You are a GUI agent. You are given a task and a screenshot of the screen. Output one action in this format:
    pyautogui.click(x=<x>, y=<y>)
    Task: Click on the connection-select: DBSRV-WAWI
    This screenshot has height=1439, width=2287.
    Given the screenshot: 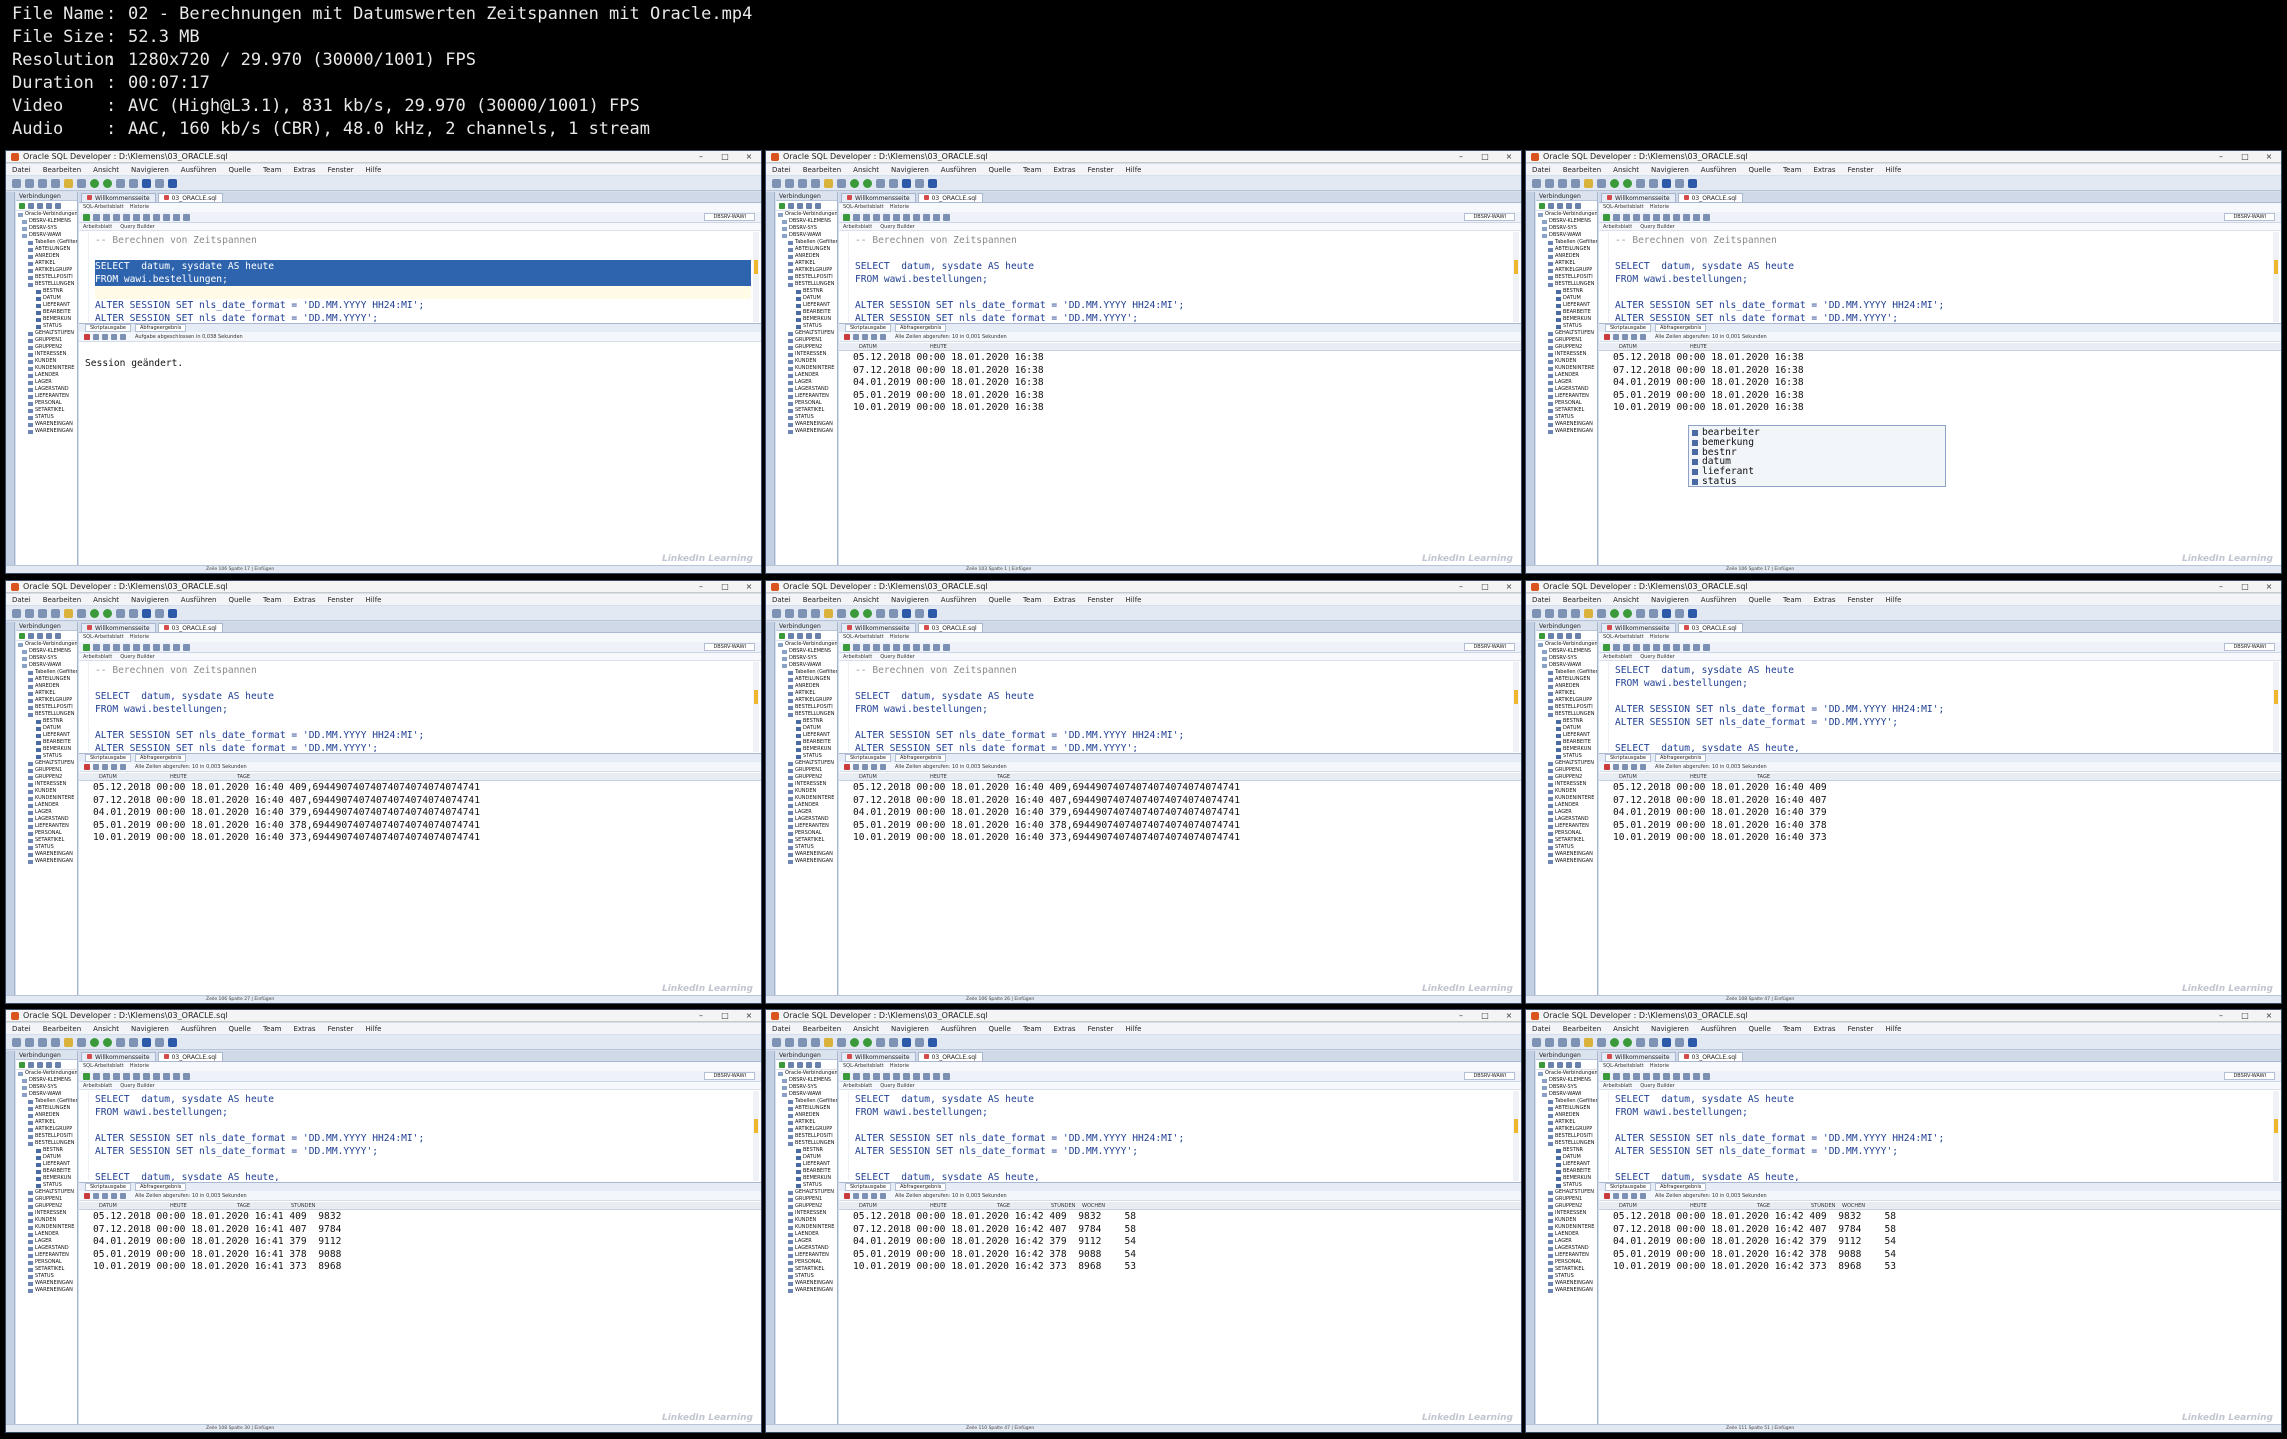 What is the action you would take?
    pyautogui.click(x=729, y=647)
    